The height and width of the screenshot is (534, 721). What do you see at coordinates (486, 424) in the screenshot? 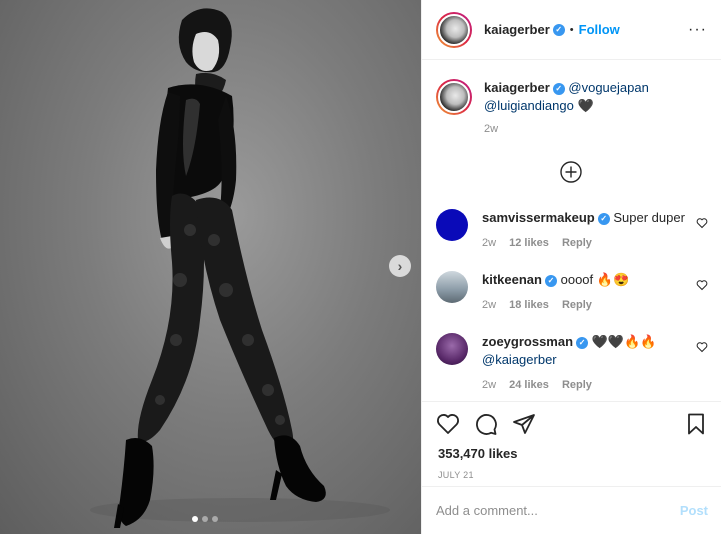
I see `comment-icon` at bounding box center [486, 424].